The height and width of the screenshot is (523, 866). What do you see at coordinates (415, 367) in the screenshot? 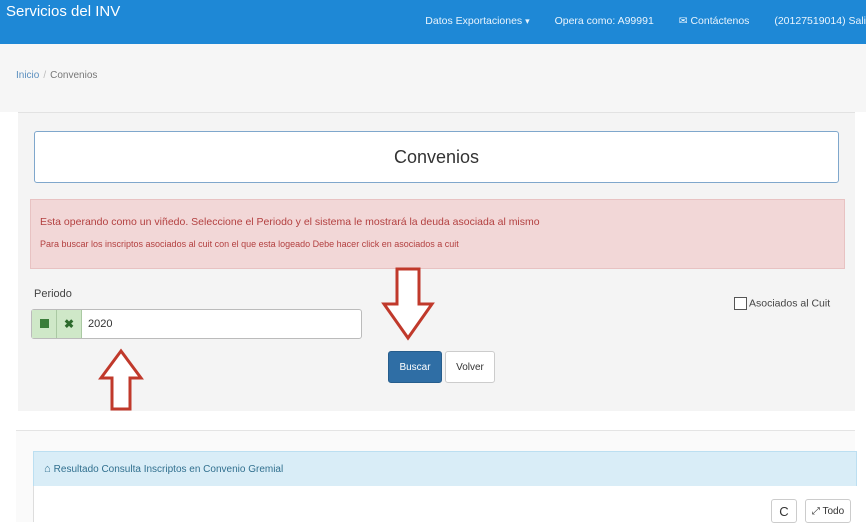
I see `buscar-button: Buscar` at bounding box center [415, 367].